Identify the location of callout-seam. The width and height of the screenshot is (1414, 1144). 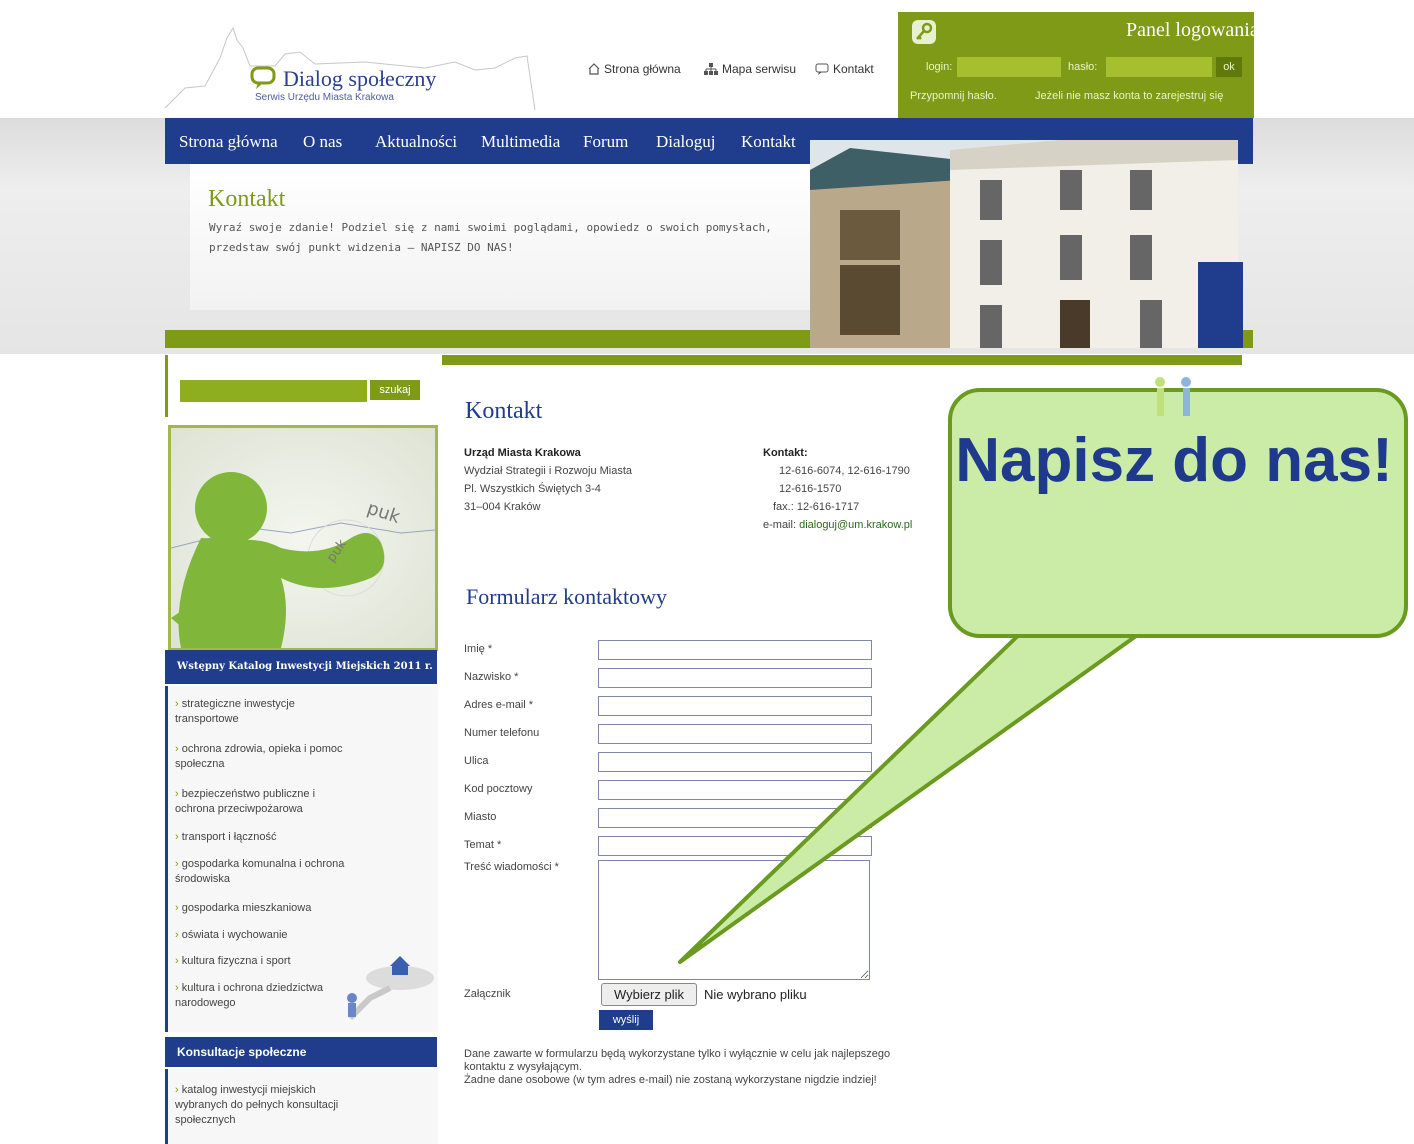
(1089, 625).